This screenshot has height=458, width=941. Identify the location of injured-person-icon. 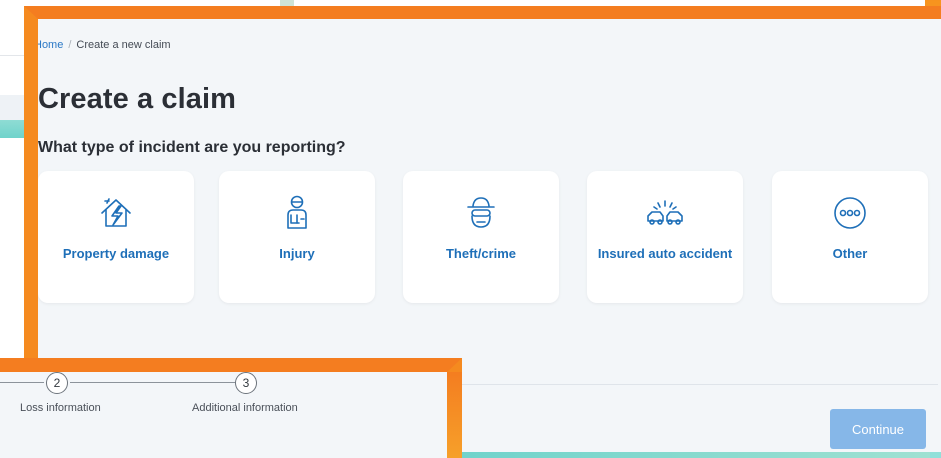
(297, 212).